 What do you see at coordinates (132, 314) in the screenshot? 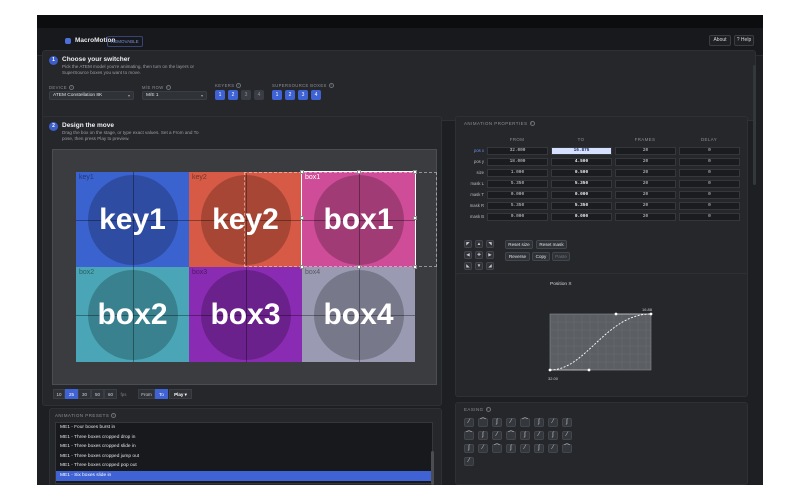
I see `layer-box2: box2 box2` at bounding box center [132, 314].